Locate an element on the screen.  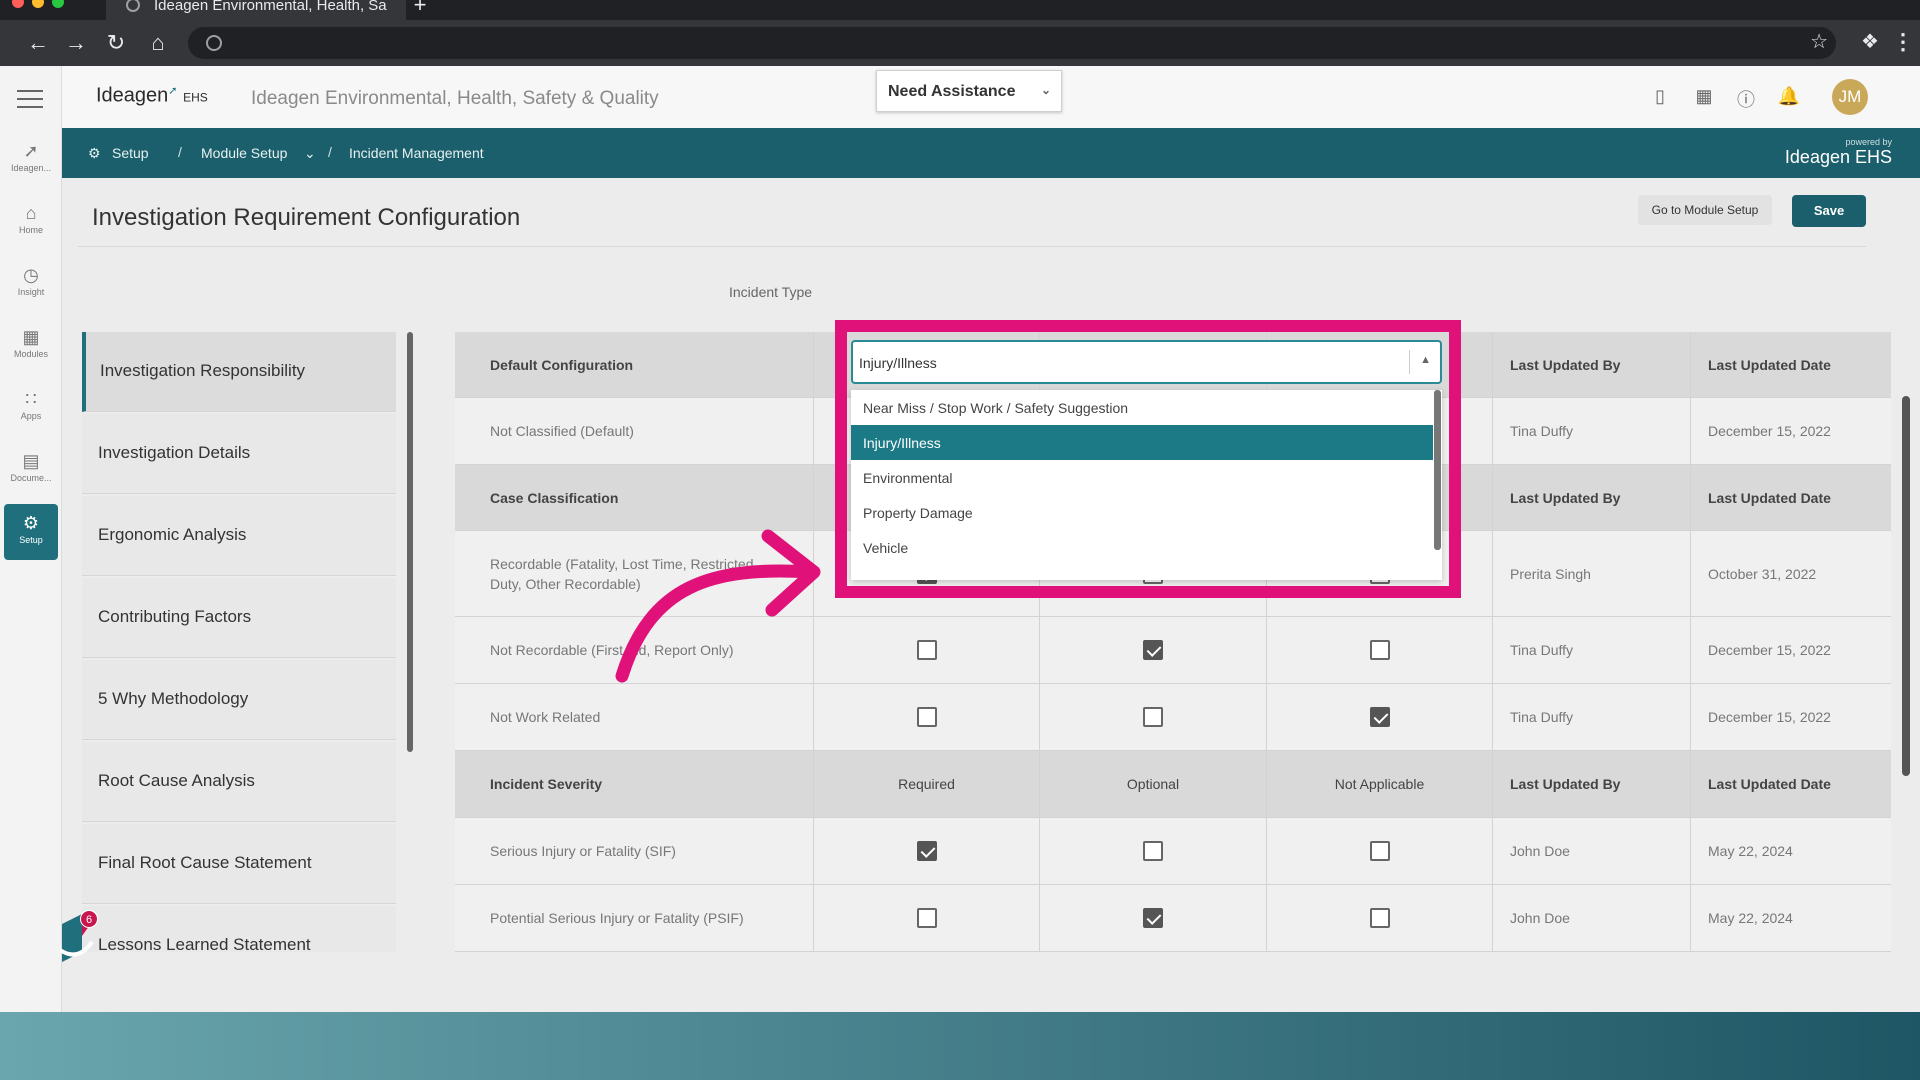
extensions-icon: ❖ is located at coordinates (1870, 41).